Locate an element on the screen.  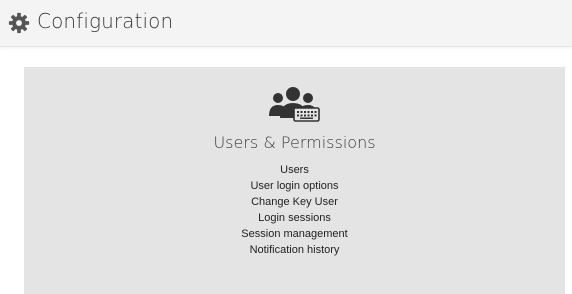
link-change-key-user: Change Key User is located at coordinates (294, 202).